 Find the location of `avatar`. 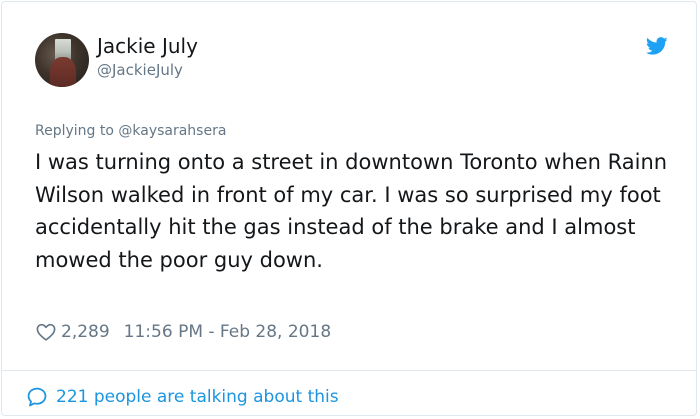

avatar is located at coordinates (62, 60).